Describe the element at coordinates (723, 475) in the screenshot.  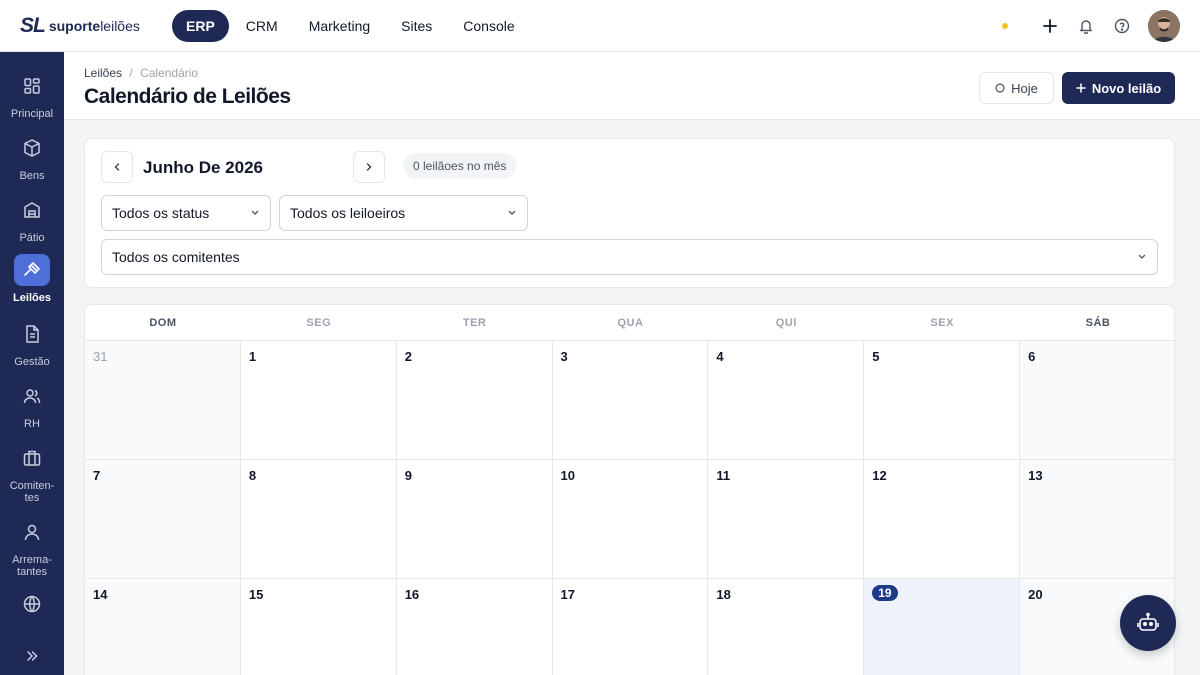
I see `calendar-day-number: 11` at that location.